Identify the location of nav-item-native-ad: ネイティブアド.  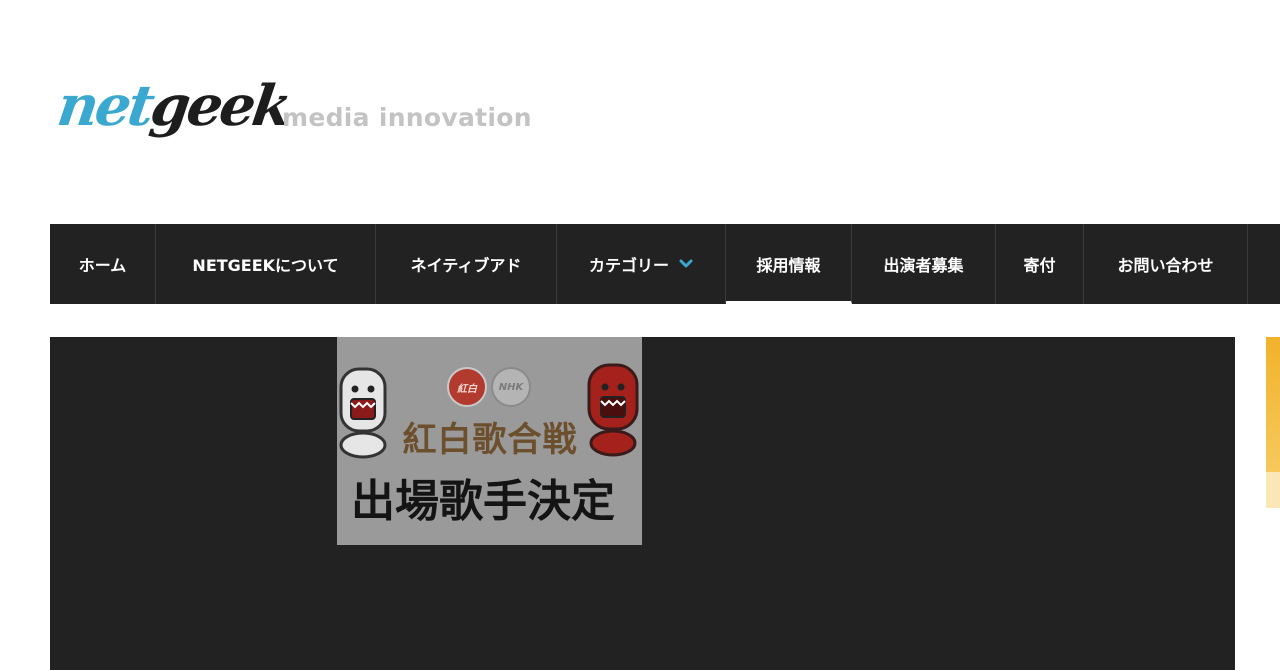
(466, 264).